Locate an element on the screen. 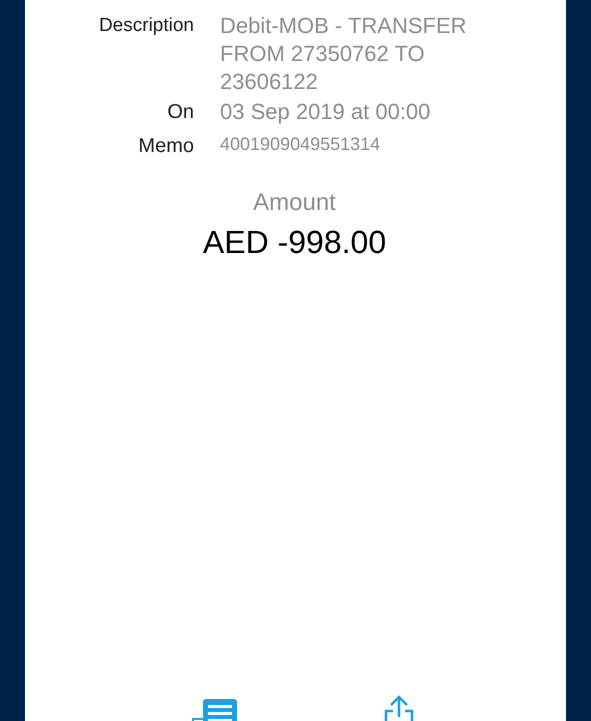 The width and height of the screenshot is (591, 721). detail-label: Description is located at coordinates (146, 26).